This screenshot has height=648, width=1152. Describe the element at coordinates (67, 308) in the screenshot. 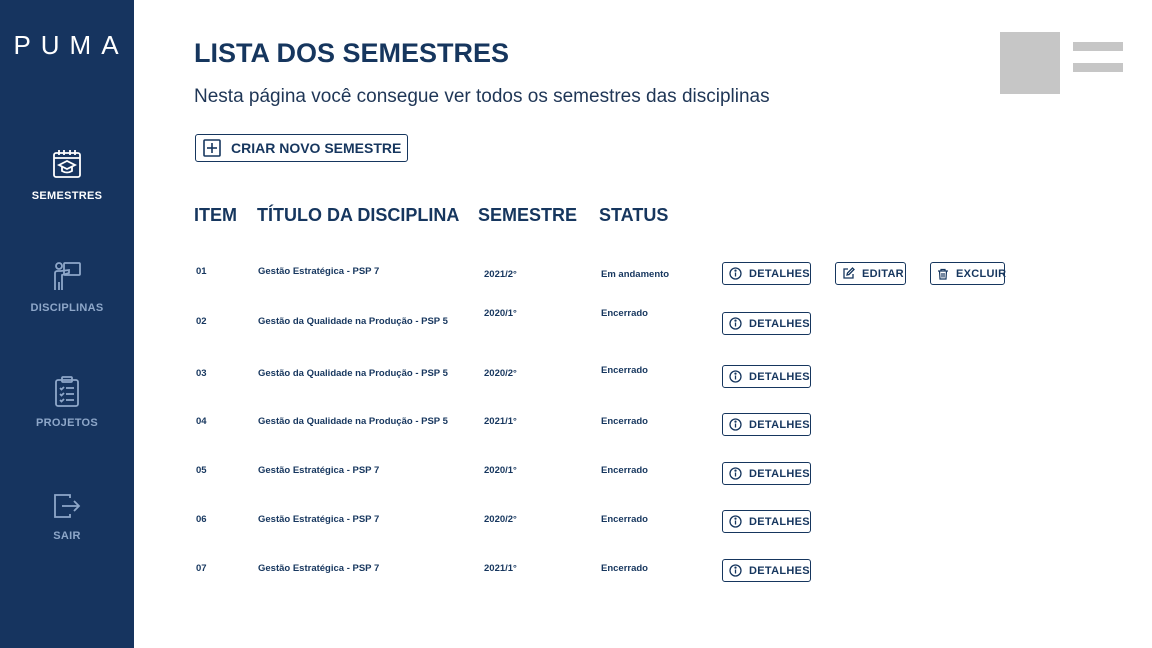

I see `sidebar-item-label: DISCIPLINAS` at that location.